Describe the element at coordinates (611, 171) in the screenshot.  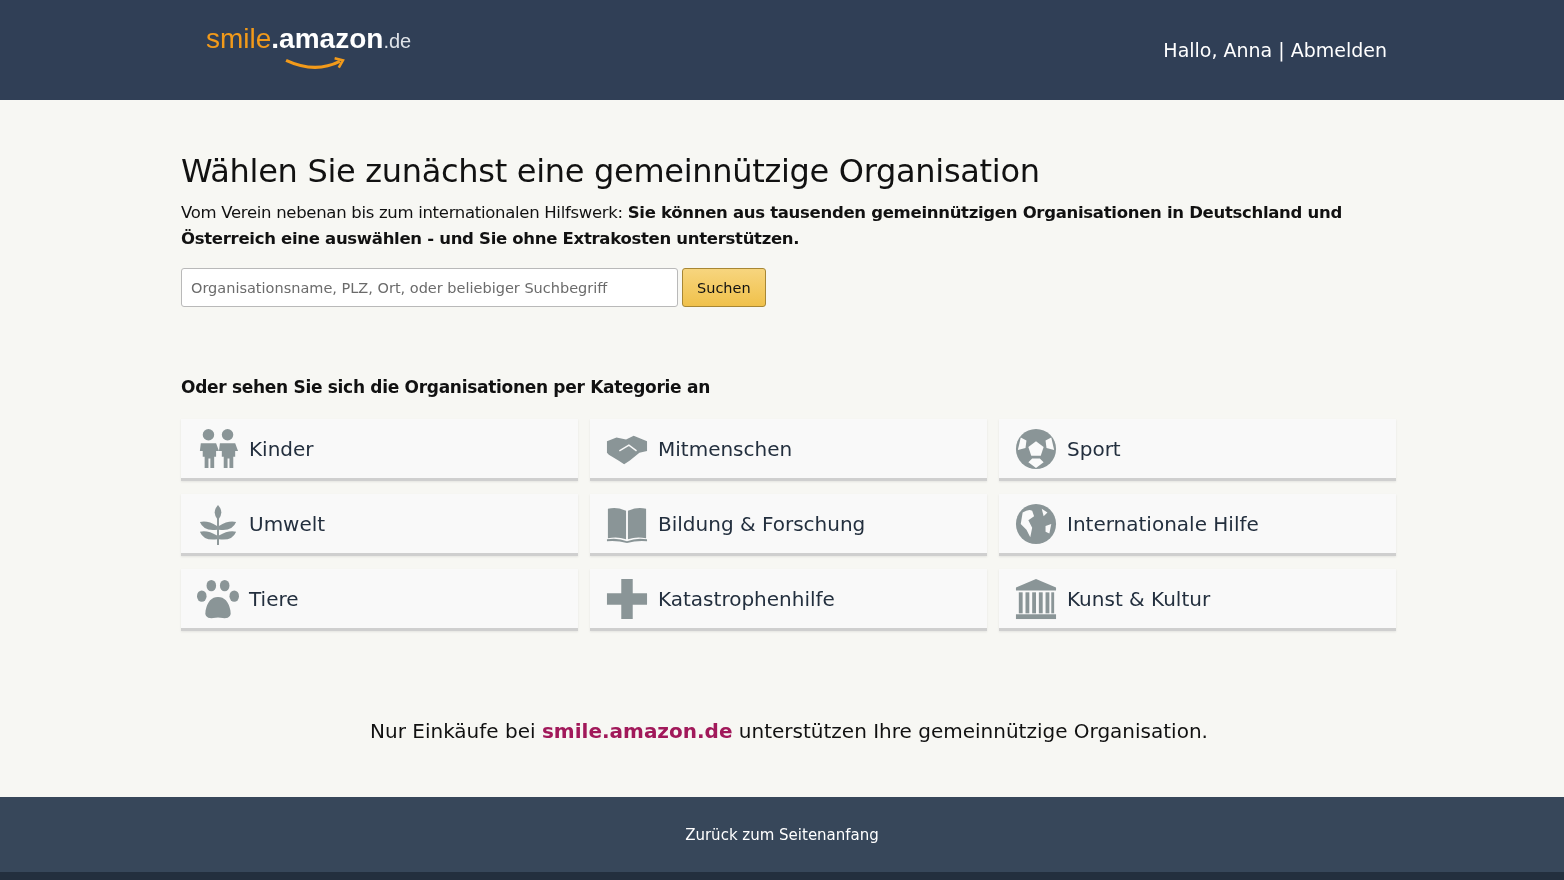
I see `page-title: Wählen Sie zunächst eine gemeinnützige Organisation` at that location.